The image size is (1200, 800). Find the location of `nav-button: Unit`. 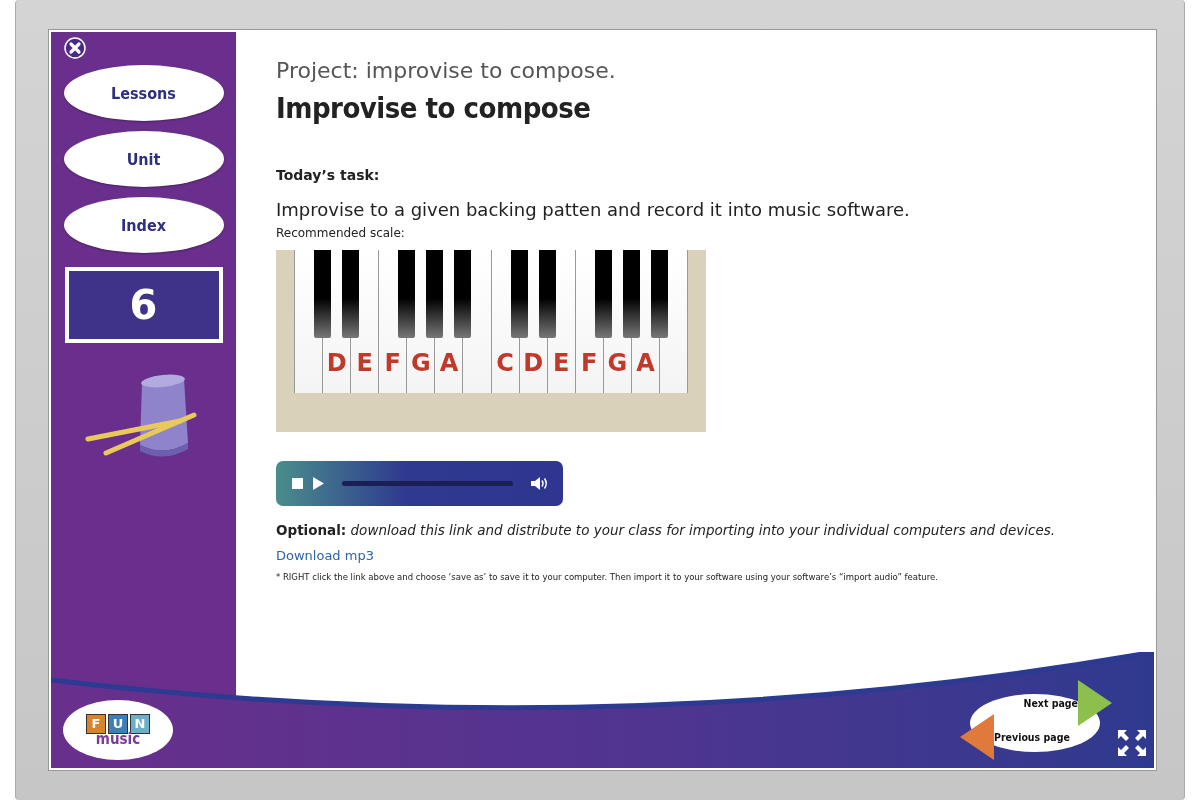

nav-button: Unit is located at coordinates (143, 159).